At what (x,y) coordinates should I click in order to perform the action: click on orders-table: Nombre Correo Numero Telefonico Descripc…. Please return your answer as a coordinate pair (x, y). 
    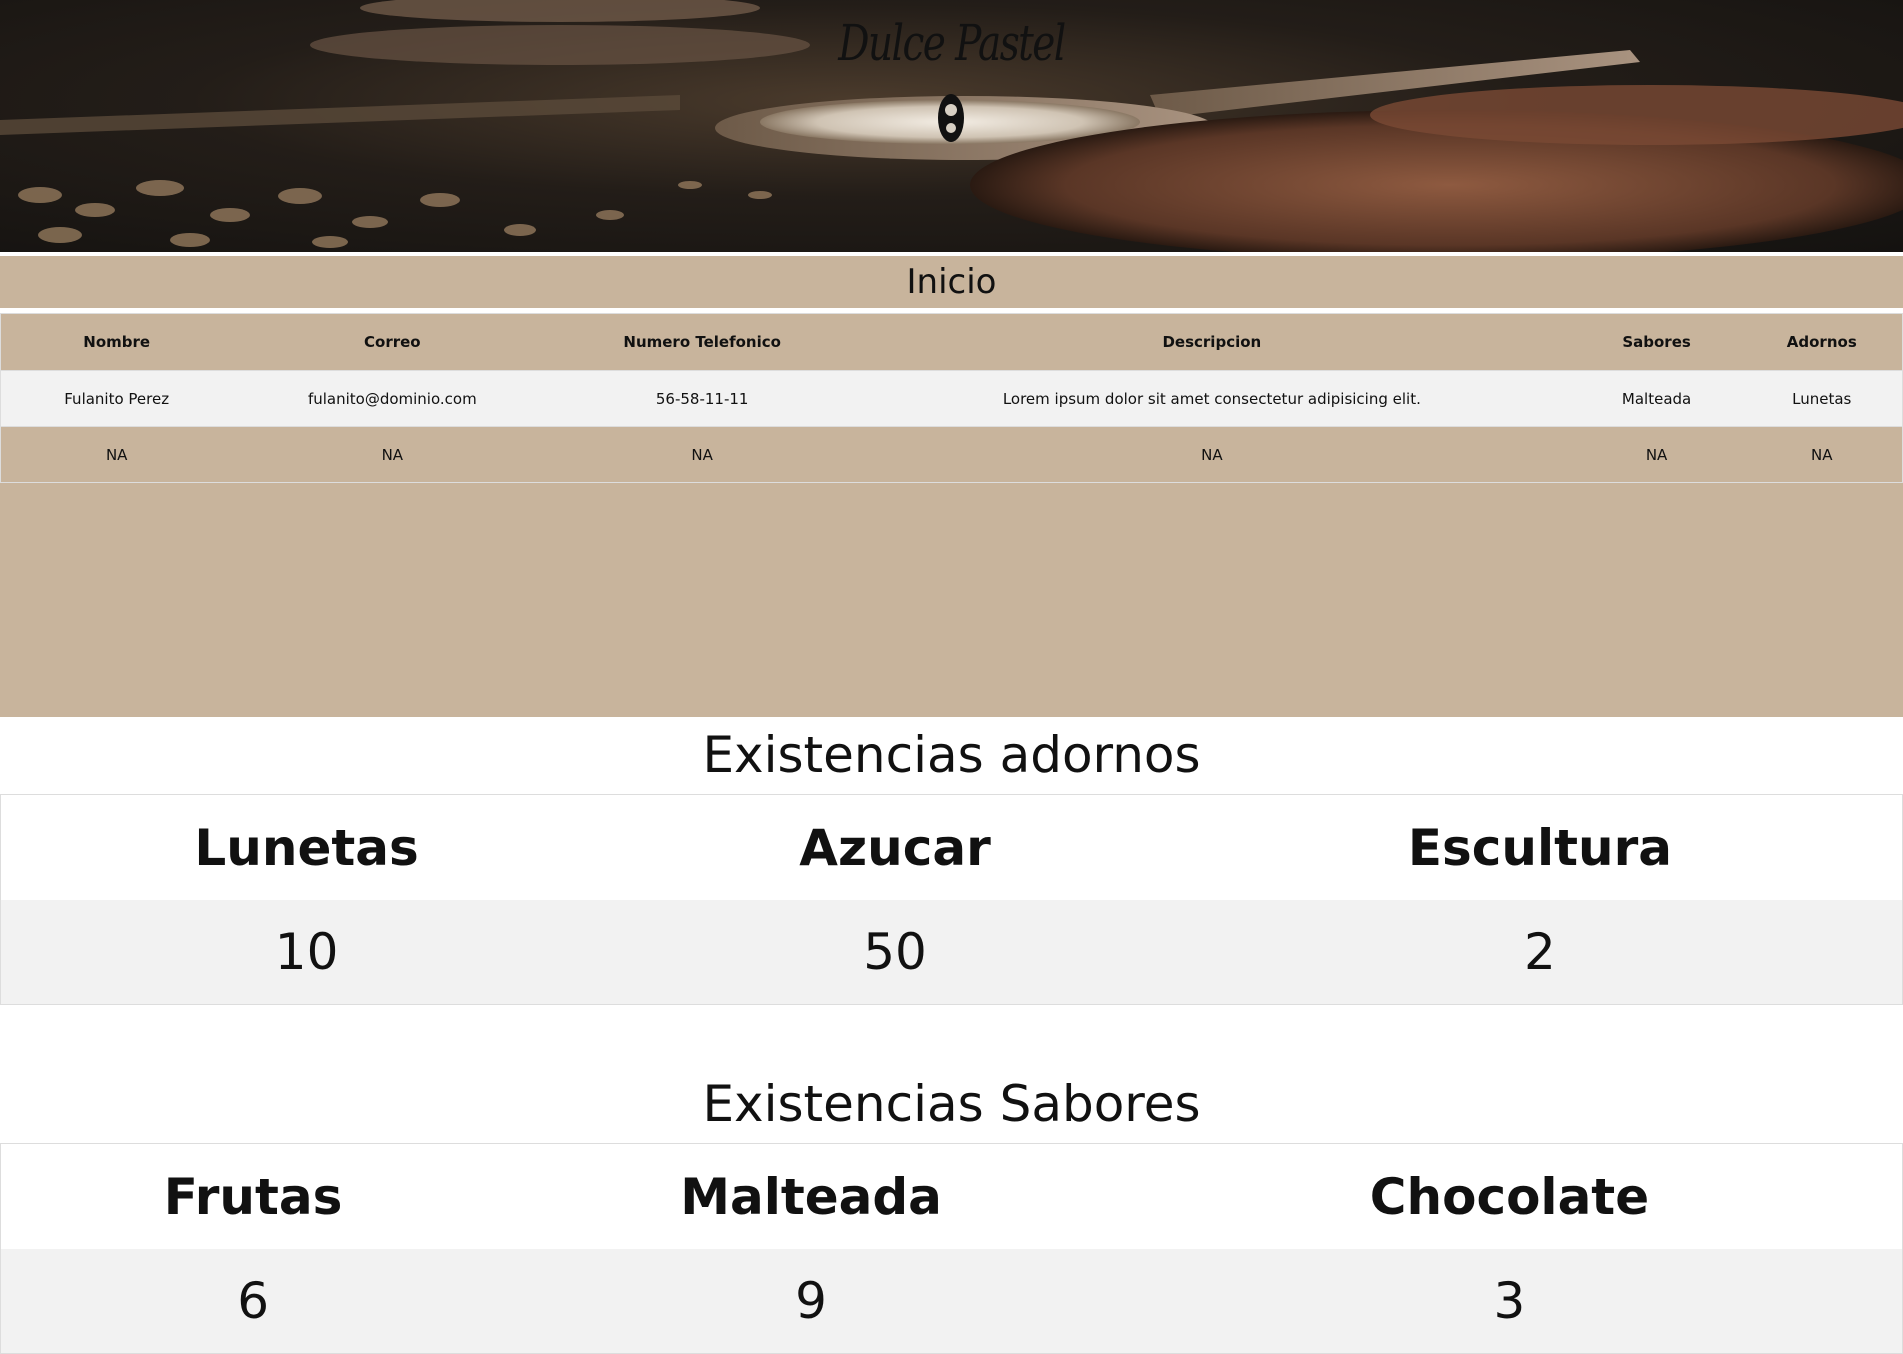
    Looking at the image, I should click on (951, 398).